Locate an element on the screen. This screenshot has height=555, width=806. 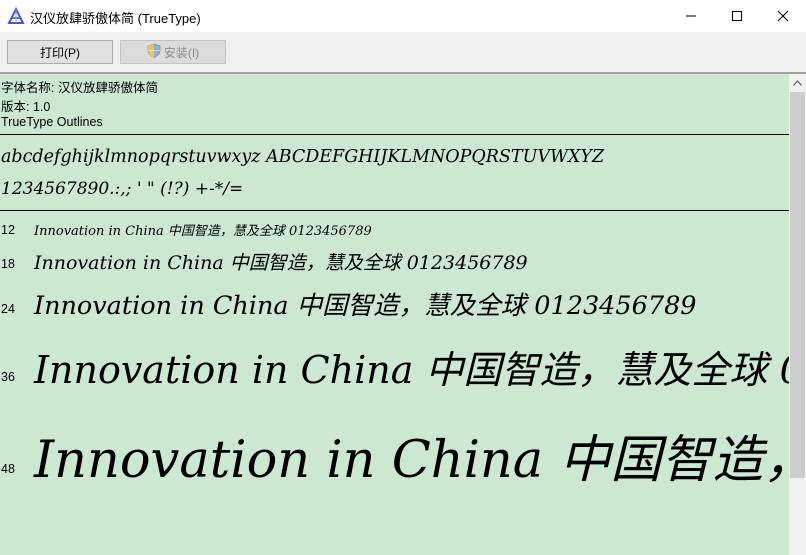
scroll-up-button is located at coordinates (797, 82).